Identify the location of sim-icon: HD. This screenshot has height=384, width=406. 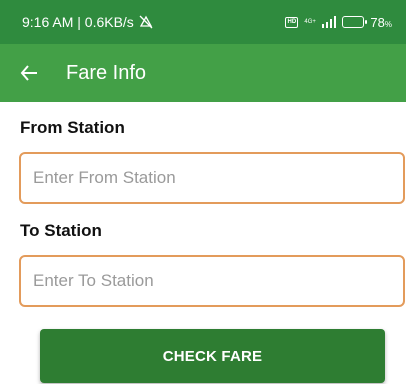
(292, 22).